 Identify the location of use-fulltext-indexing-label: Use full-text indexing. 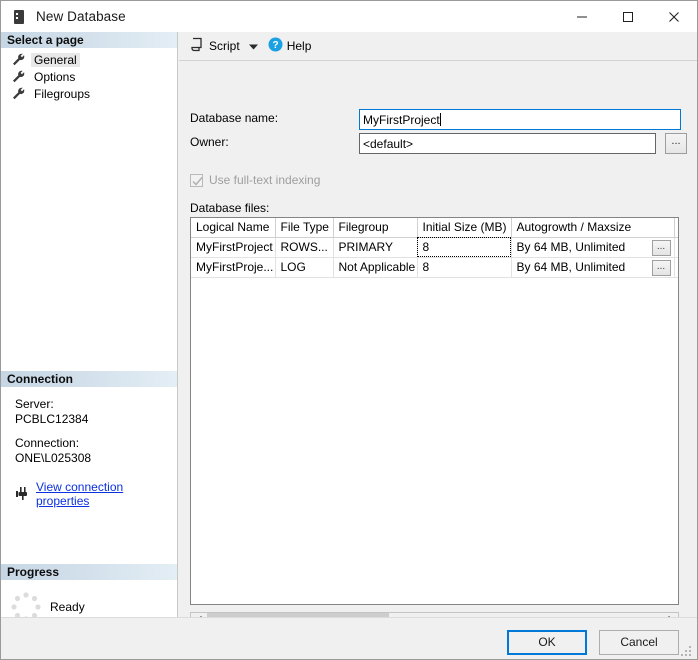
(265, 180).